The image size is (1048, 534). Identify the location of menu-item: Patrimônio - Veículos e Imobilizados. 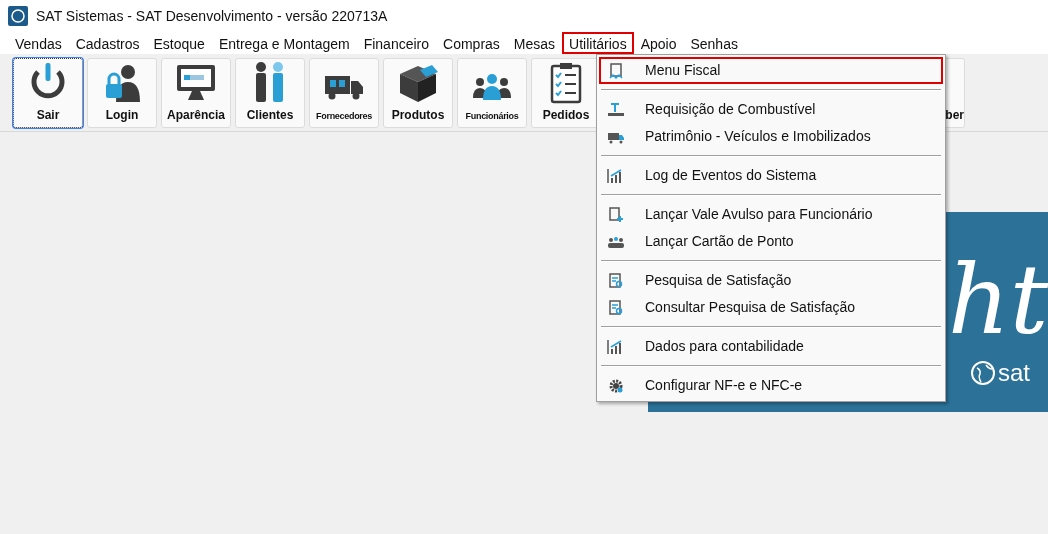
(771, 136).